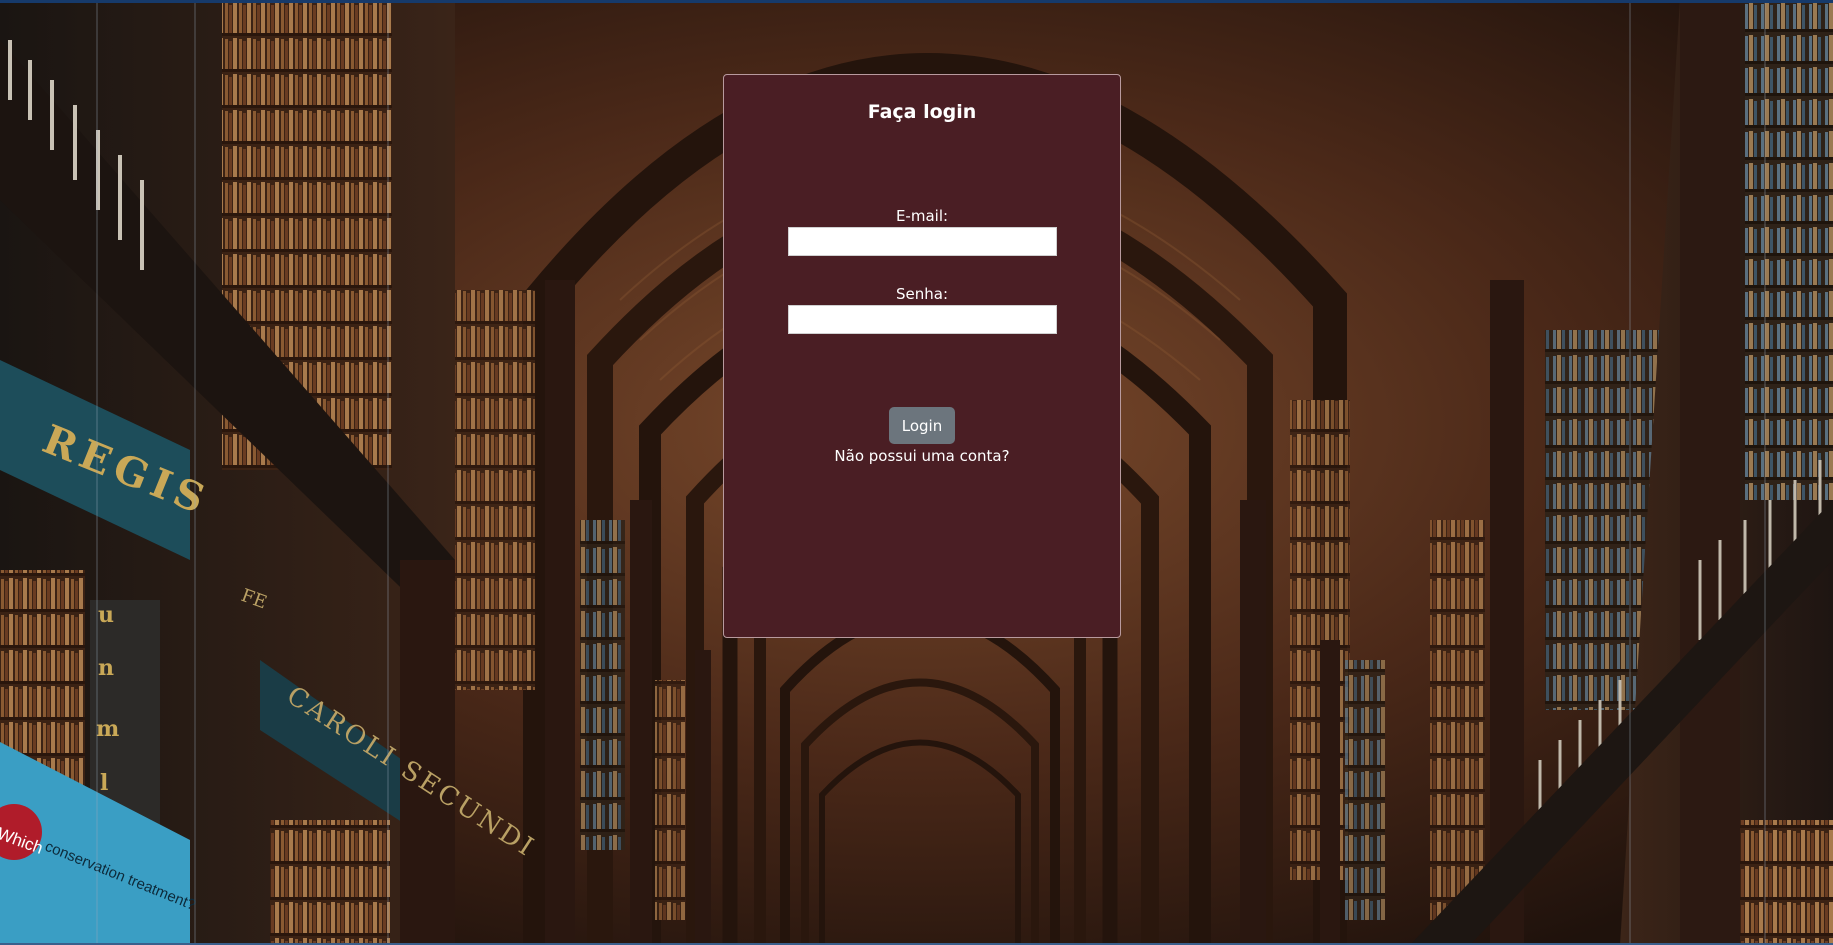  Describe the element at coordinates (106, 615) in the screenshot. I see `panel-letter-1: u` at that location.